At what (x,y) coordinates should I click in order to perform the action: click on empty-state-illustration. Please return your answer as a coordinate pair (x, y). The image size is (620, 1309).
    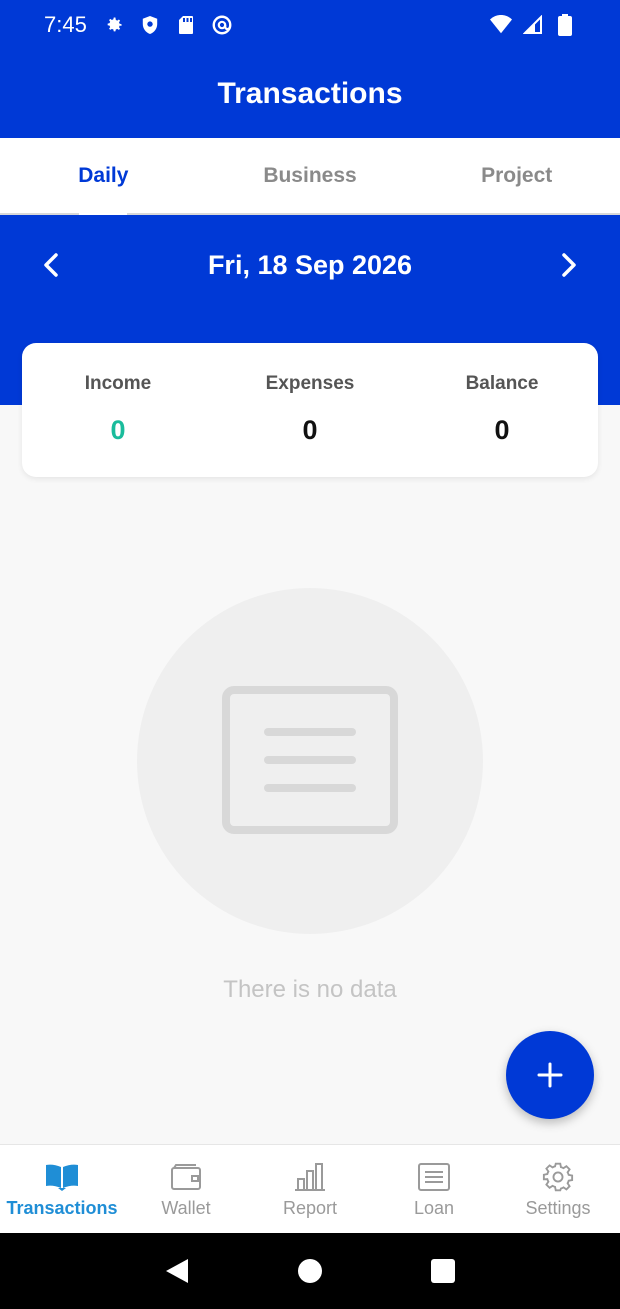
    Looking at the image, I should click on (310, 761).